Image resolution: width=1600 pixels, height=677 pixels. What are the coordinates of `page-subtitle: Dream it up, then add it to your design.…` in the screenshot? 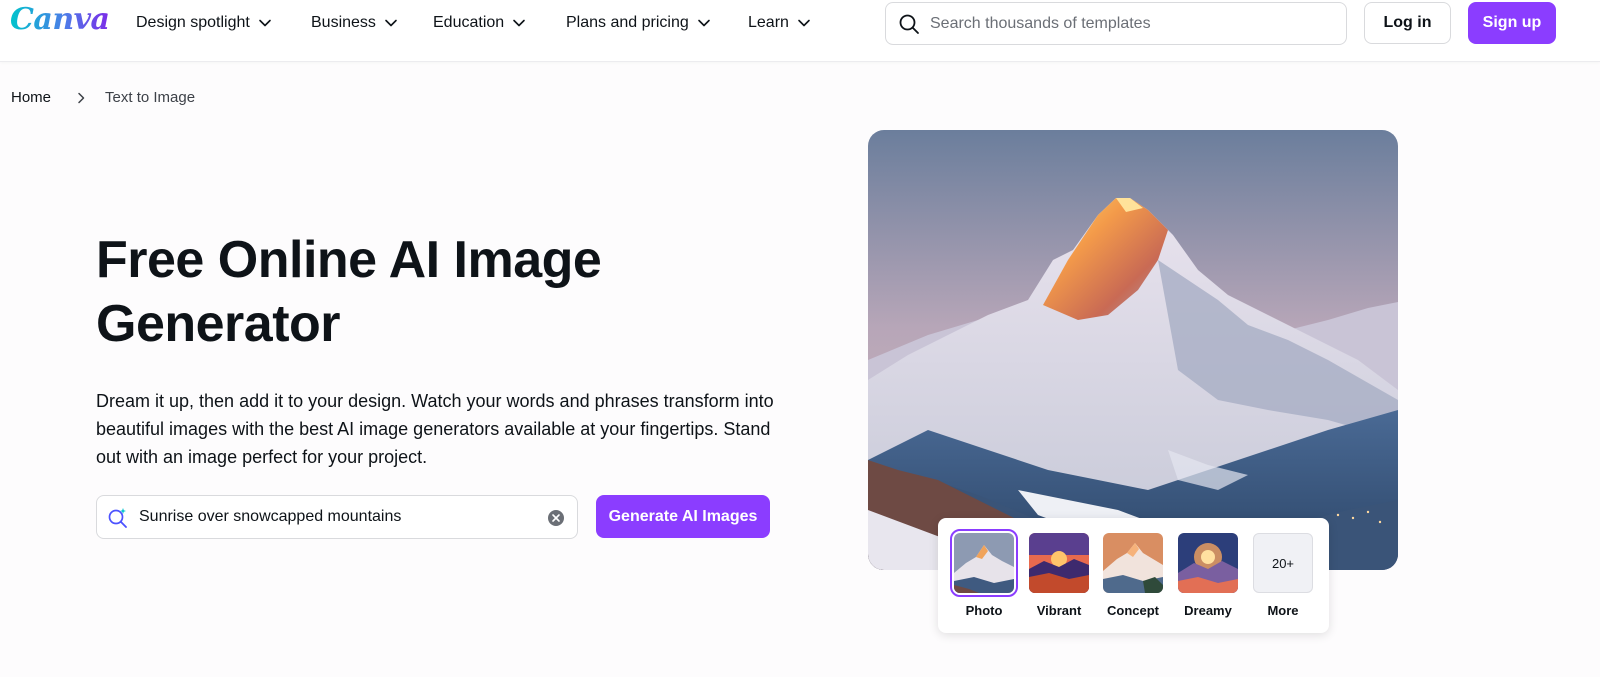 It's located at (435, 429).